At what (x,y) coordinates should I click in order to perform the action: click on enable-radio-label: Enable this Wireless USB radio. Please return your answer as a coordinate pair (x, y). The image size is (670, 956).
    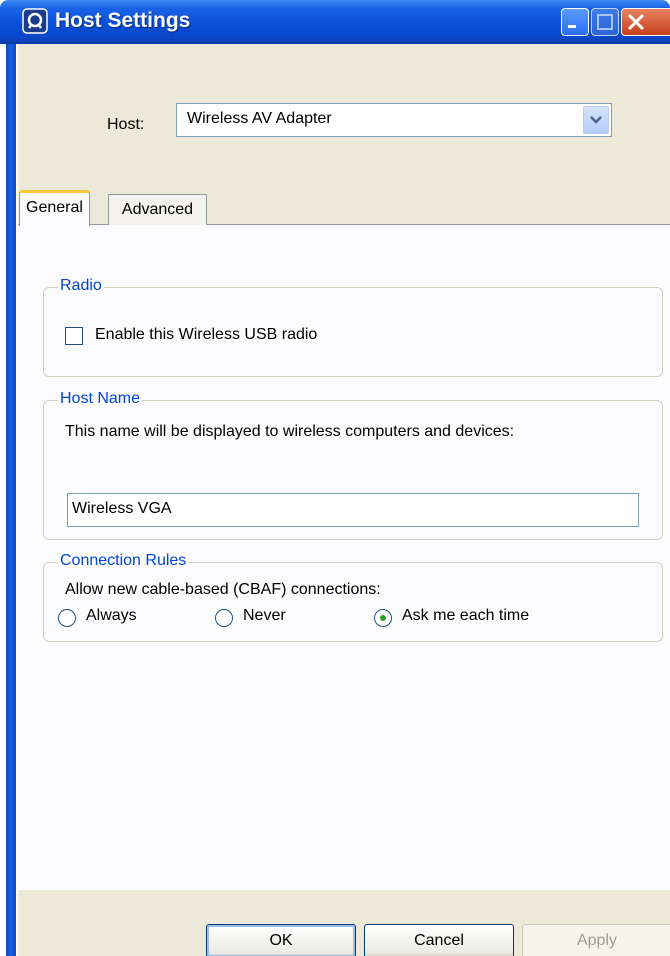
    Looking at the image, I should click on (206, 335).